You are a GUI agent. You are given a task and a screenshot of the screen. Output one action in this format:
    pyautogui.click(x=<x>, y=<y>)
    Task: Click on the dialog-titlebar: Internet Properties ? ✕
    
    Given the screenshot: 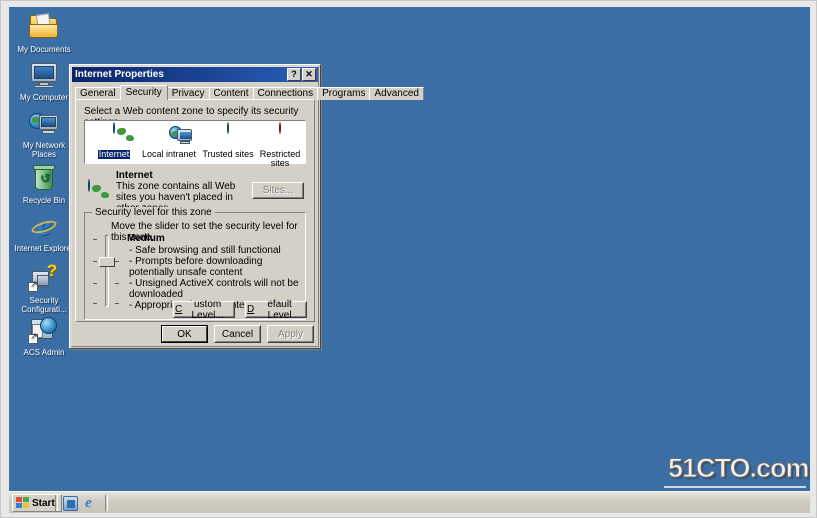 What is the action you would take?
    pyautogui.click(x=195, y=74)
    